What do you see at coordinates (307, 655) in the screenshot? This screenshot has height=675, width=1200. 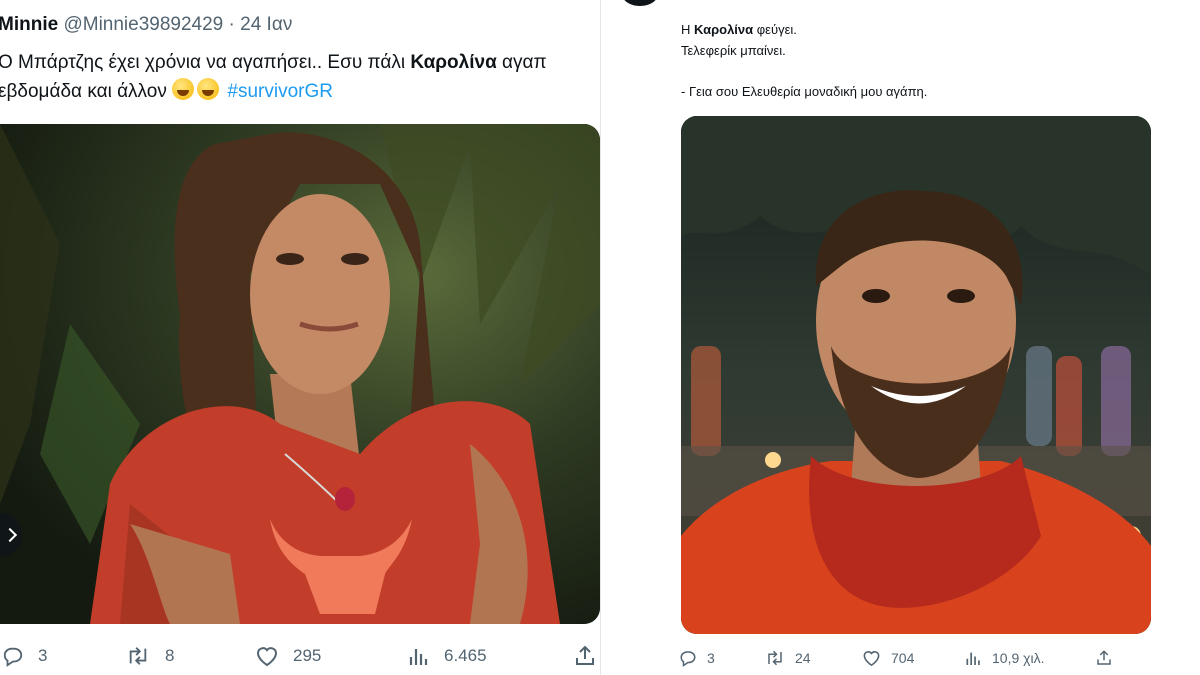 I see `like-count: 295` at bounding box center [307, 655].